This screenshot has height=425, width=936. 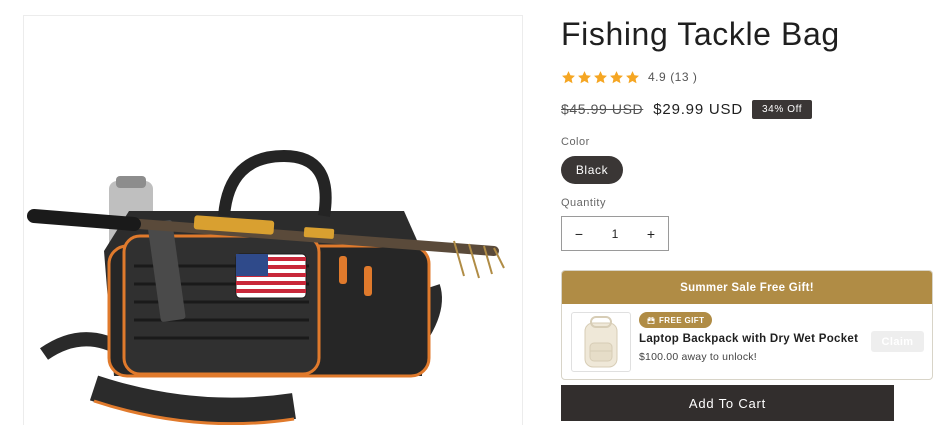 What do you see at coordinates (602, 109) in the screenshot?
I see `original-price: $45.99 USD` at bounding box center [602, 109].